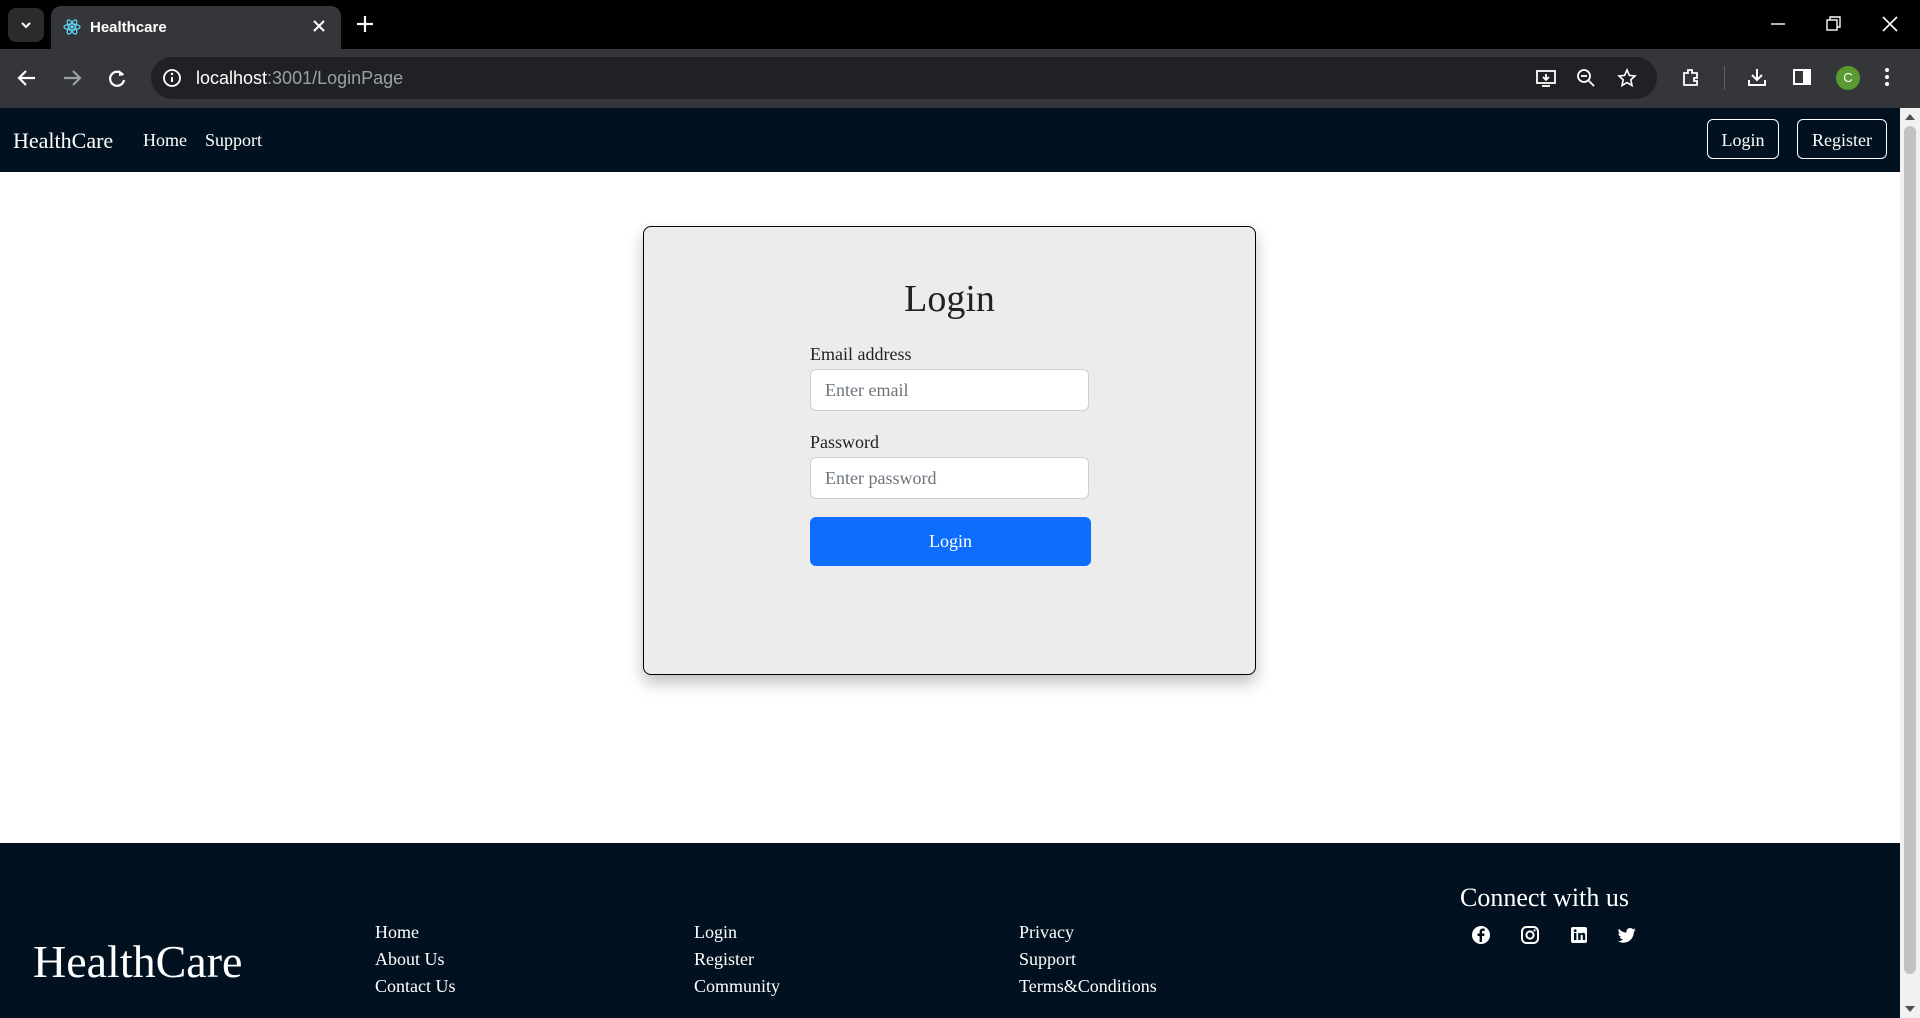 This screenshot has height=1018, width=1920. What do you see at coordinates (335, 78) in the screenshot?
I see `url-path: :3001/LoginPage` at bounding box center [335, 78].